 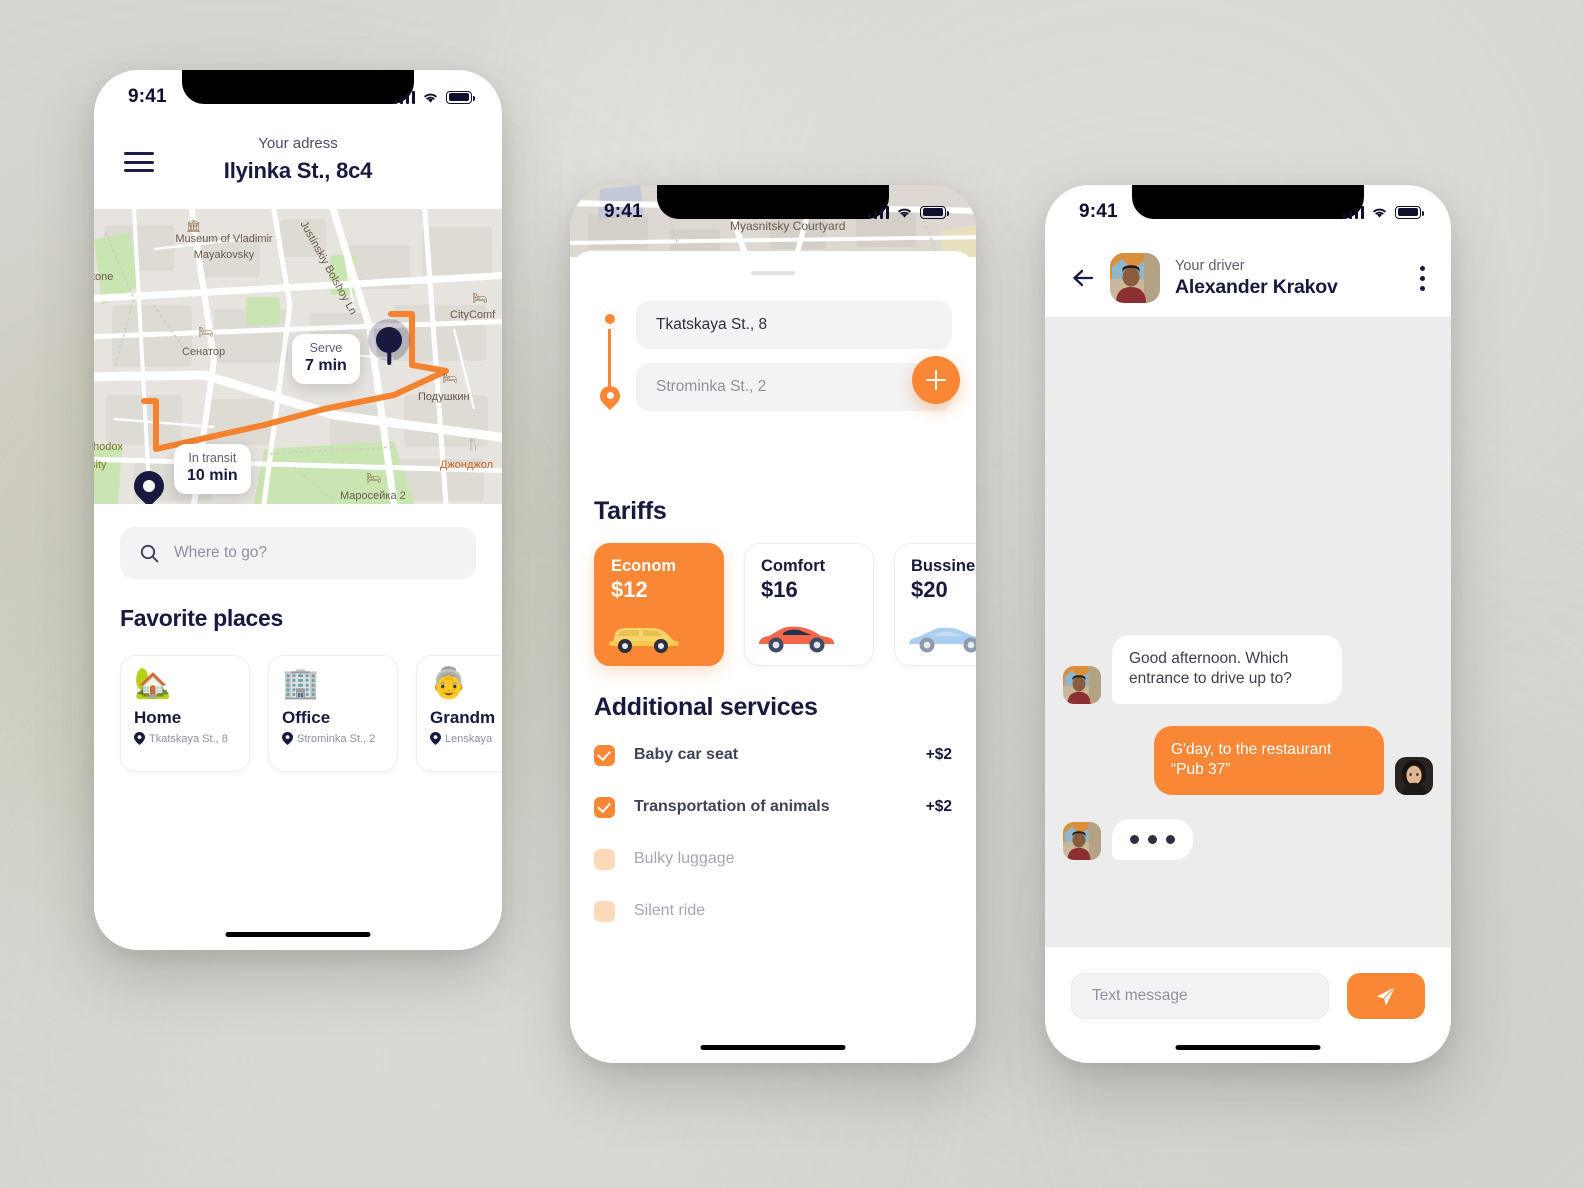 I want to click on back-arrow-icon, so click(x=1083, y=278).